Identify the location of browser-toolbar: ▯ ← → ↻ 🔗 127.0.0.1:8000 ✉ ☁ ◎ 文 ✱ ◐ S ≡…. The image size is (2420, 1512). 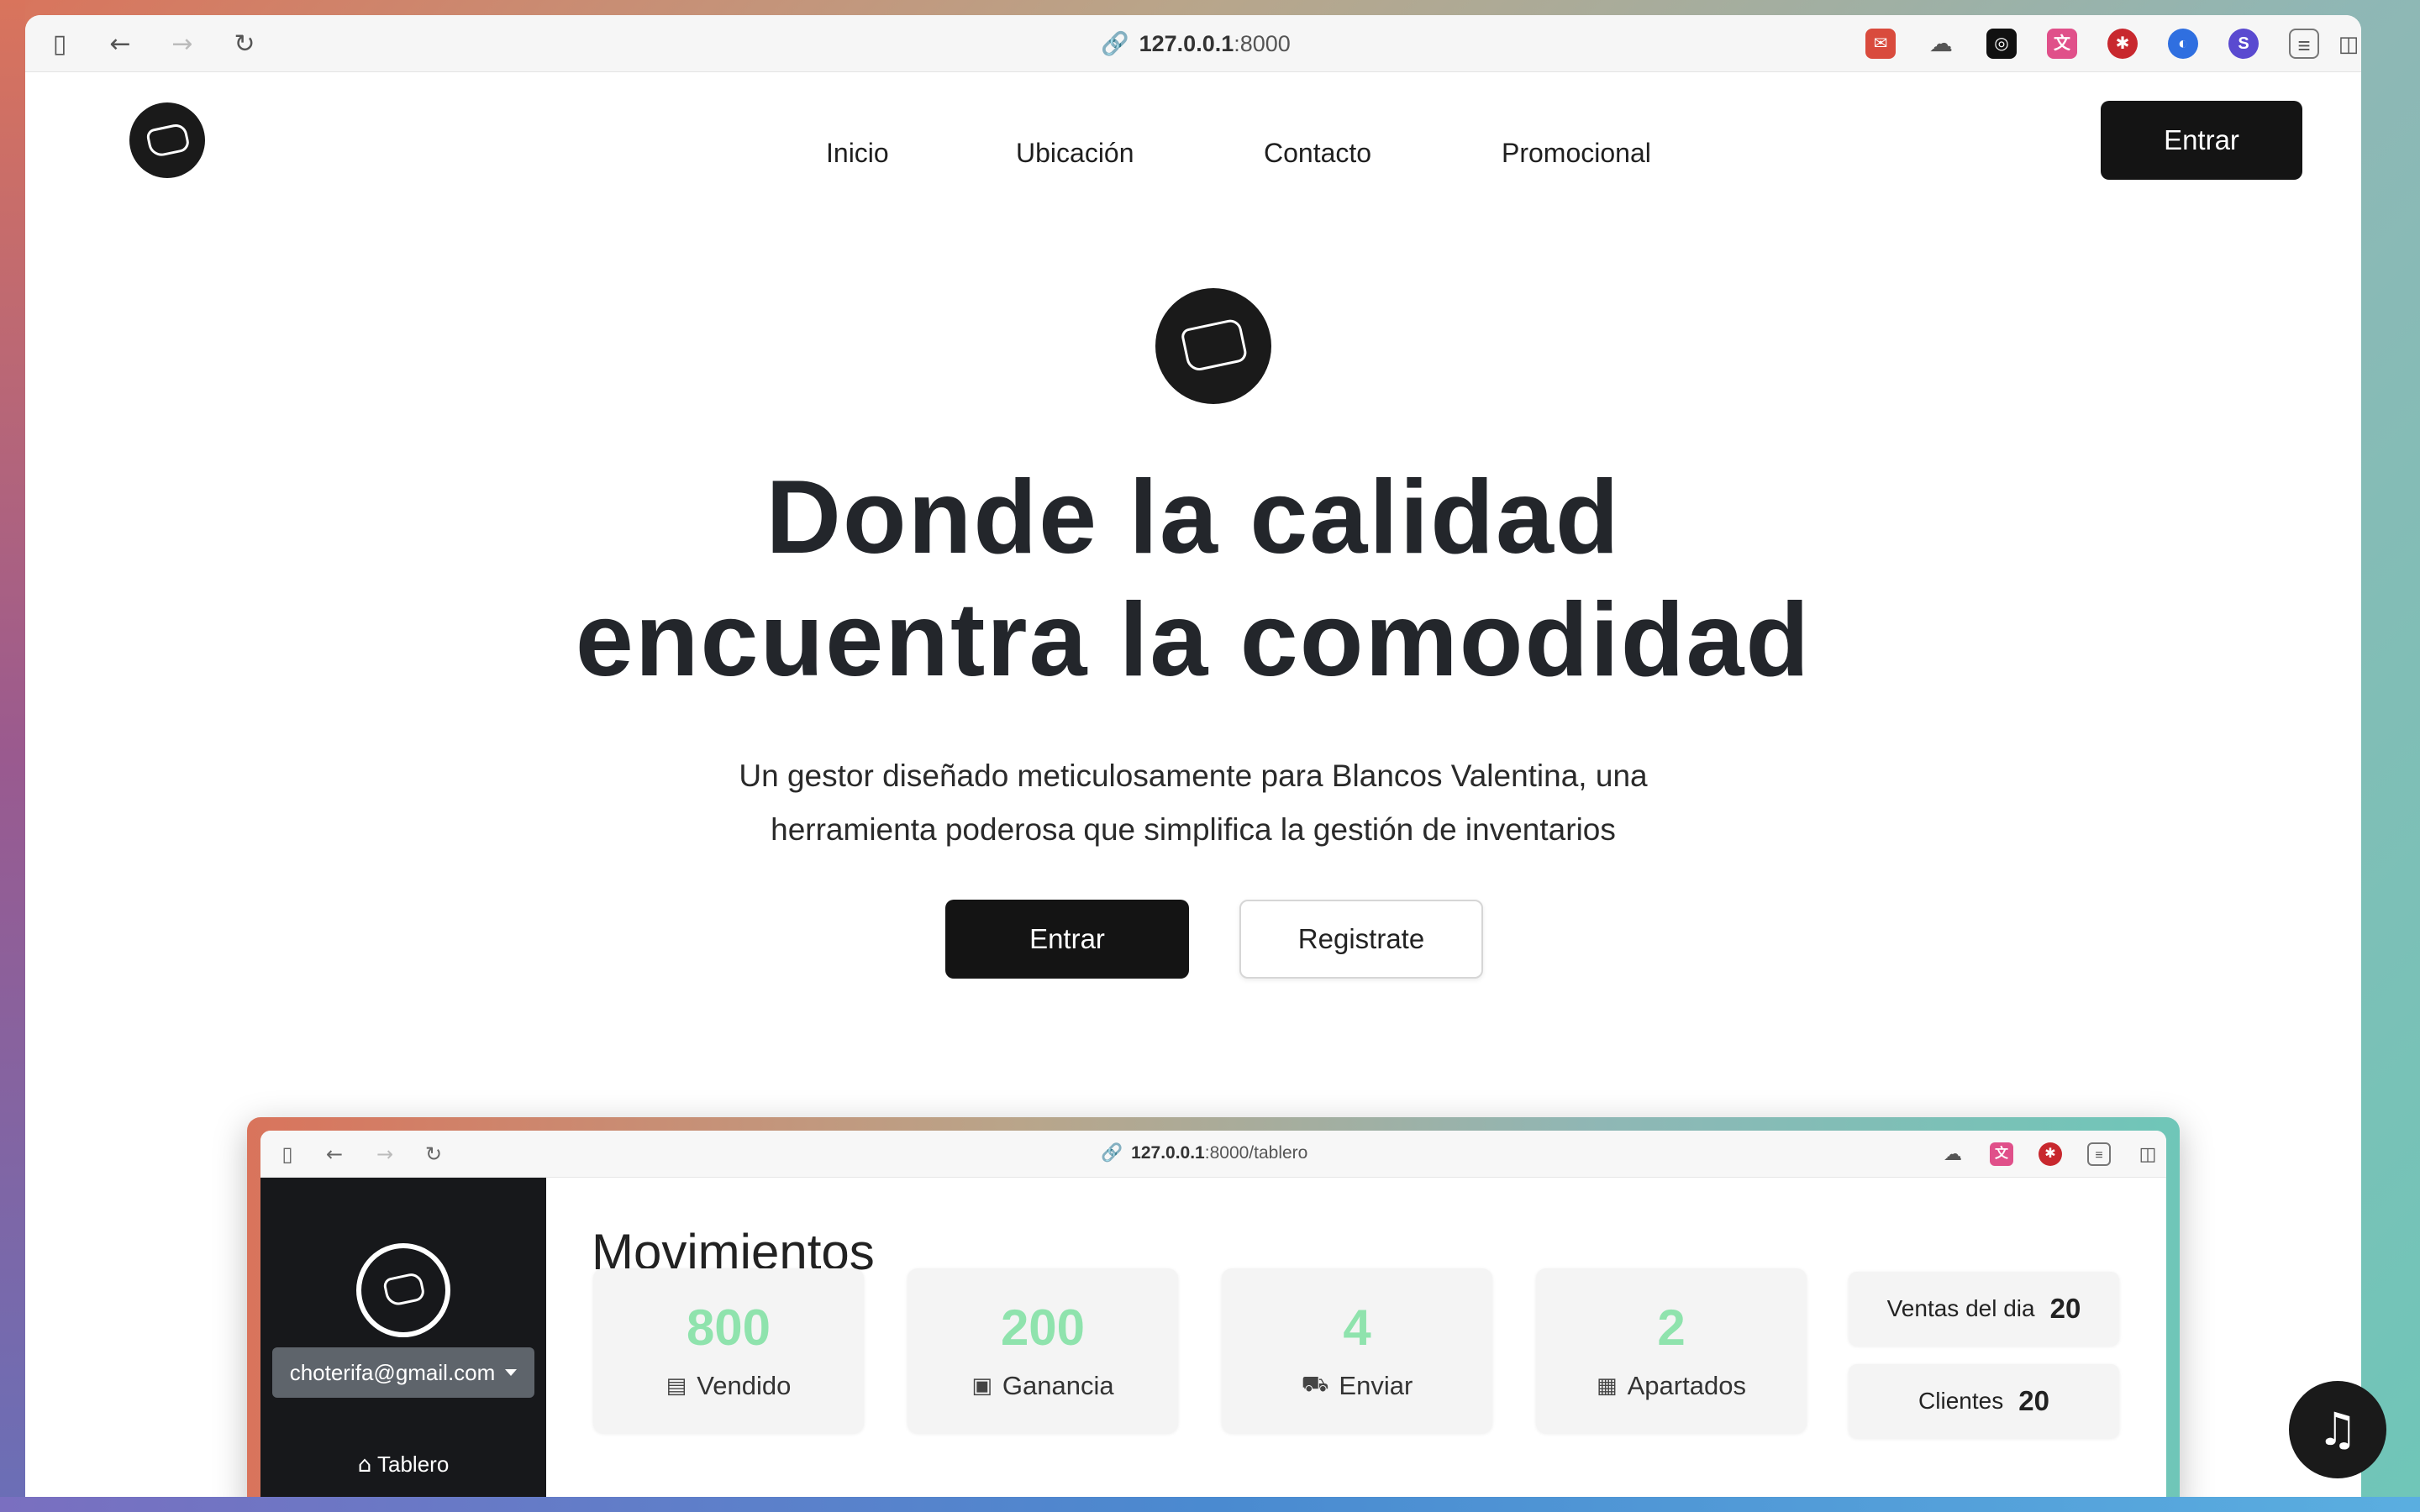
(1193, 43).